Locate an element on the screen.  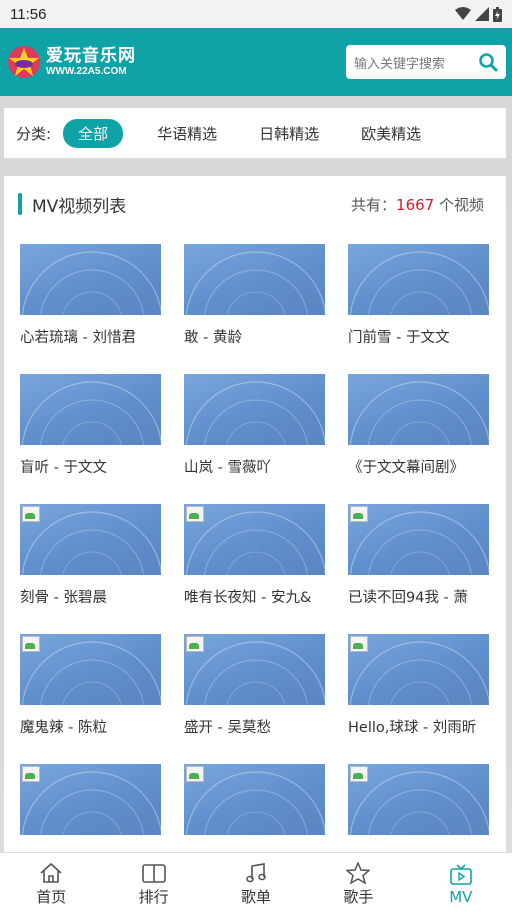
signal-icon is located at coordinates (482, 14).